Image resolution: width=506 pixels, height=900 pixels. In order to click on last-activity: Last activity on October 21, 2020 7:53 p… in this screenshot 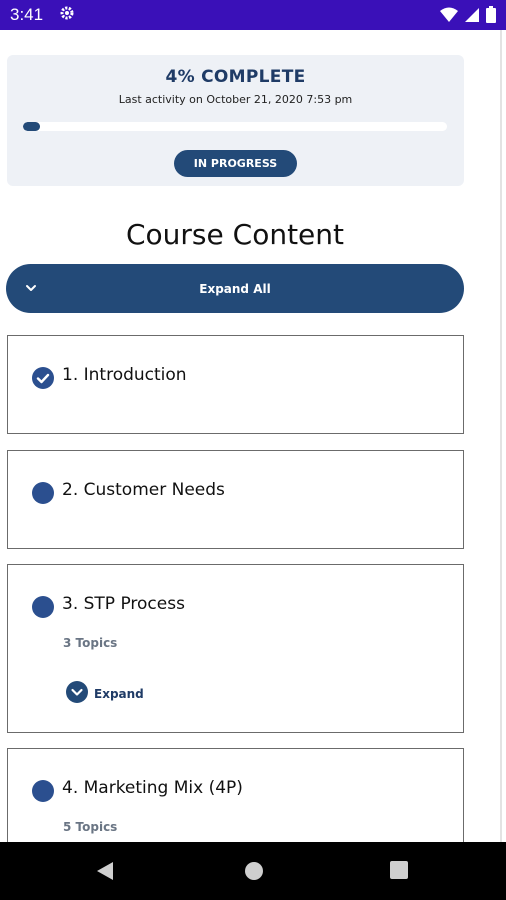, I will do `click(235, 99)`.